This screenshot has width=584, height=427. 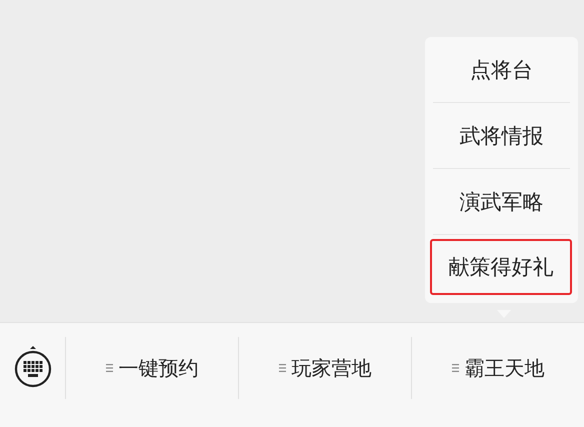 I want to click on menu-item: 点将台, so click(x=501, y=70).